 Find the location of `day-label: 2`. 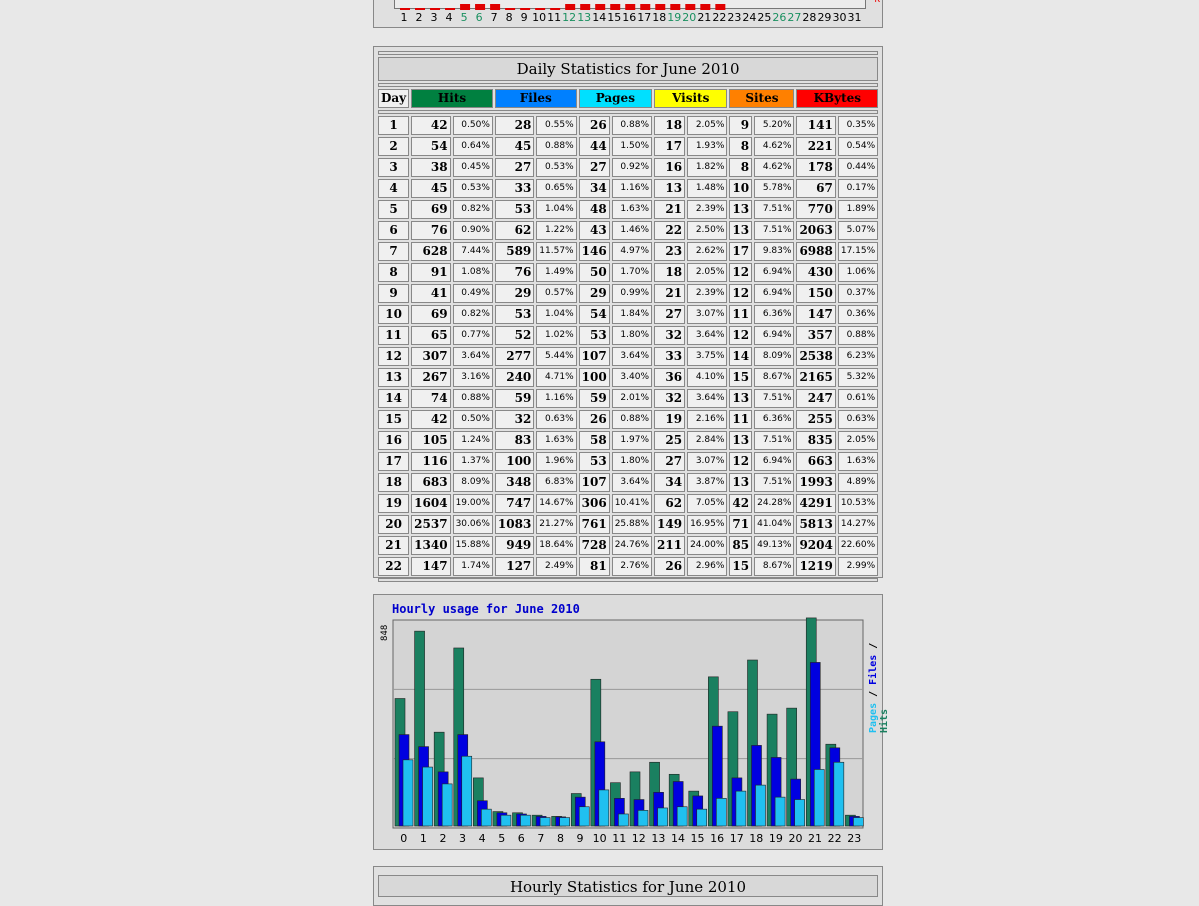

day-label: 2 is located at coordinates (419, 17).